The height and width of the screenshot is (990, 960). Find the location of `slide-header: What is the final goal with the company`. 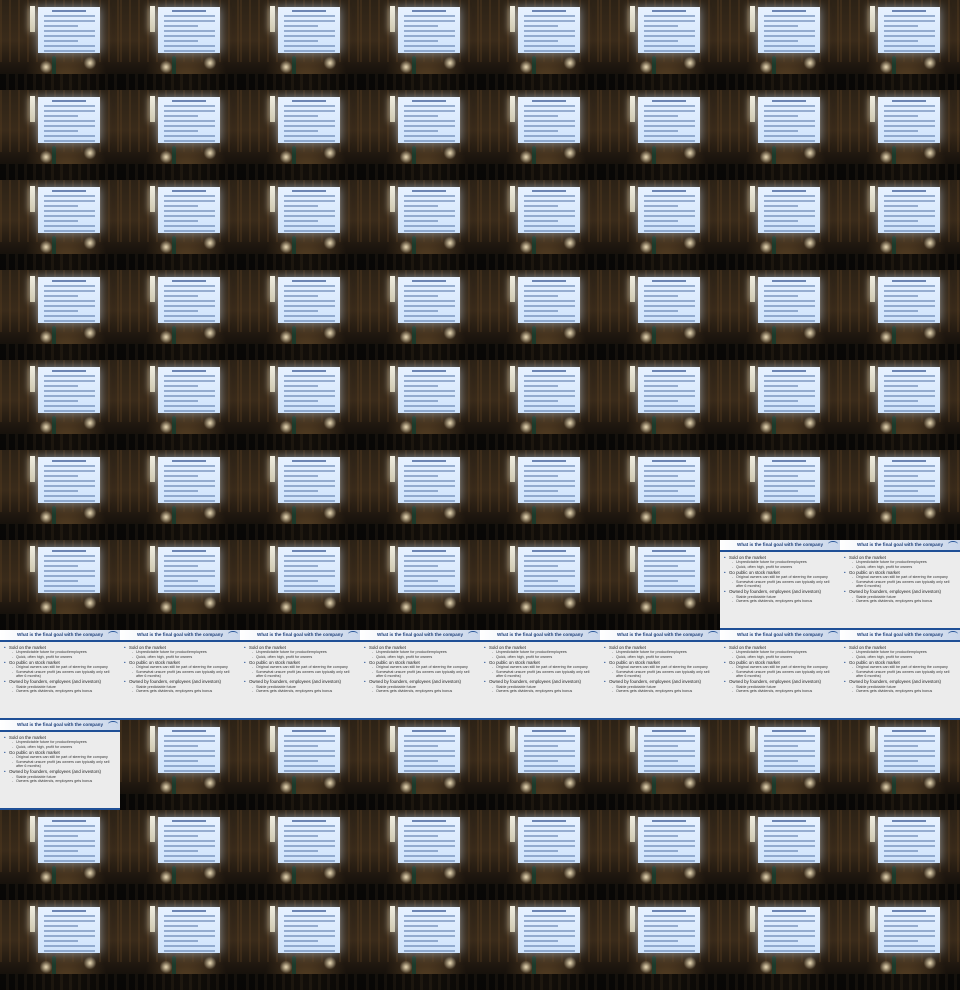

slide-header: What is the final goal with the company is located at coordinates (780, 636).